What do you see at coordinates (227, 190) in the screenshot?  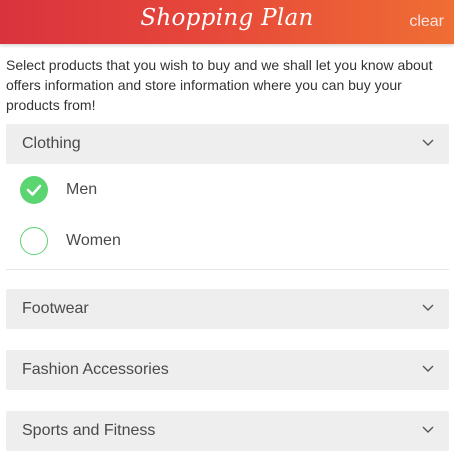 I see `option-men: Men` at bounding box center [227, 190].